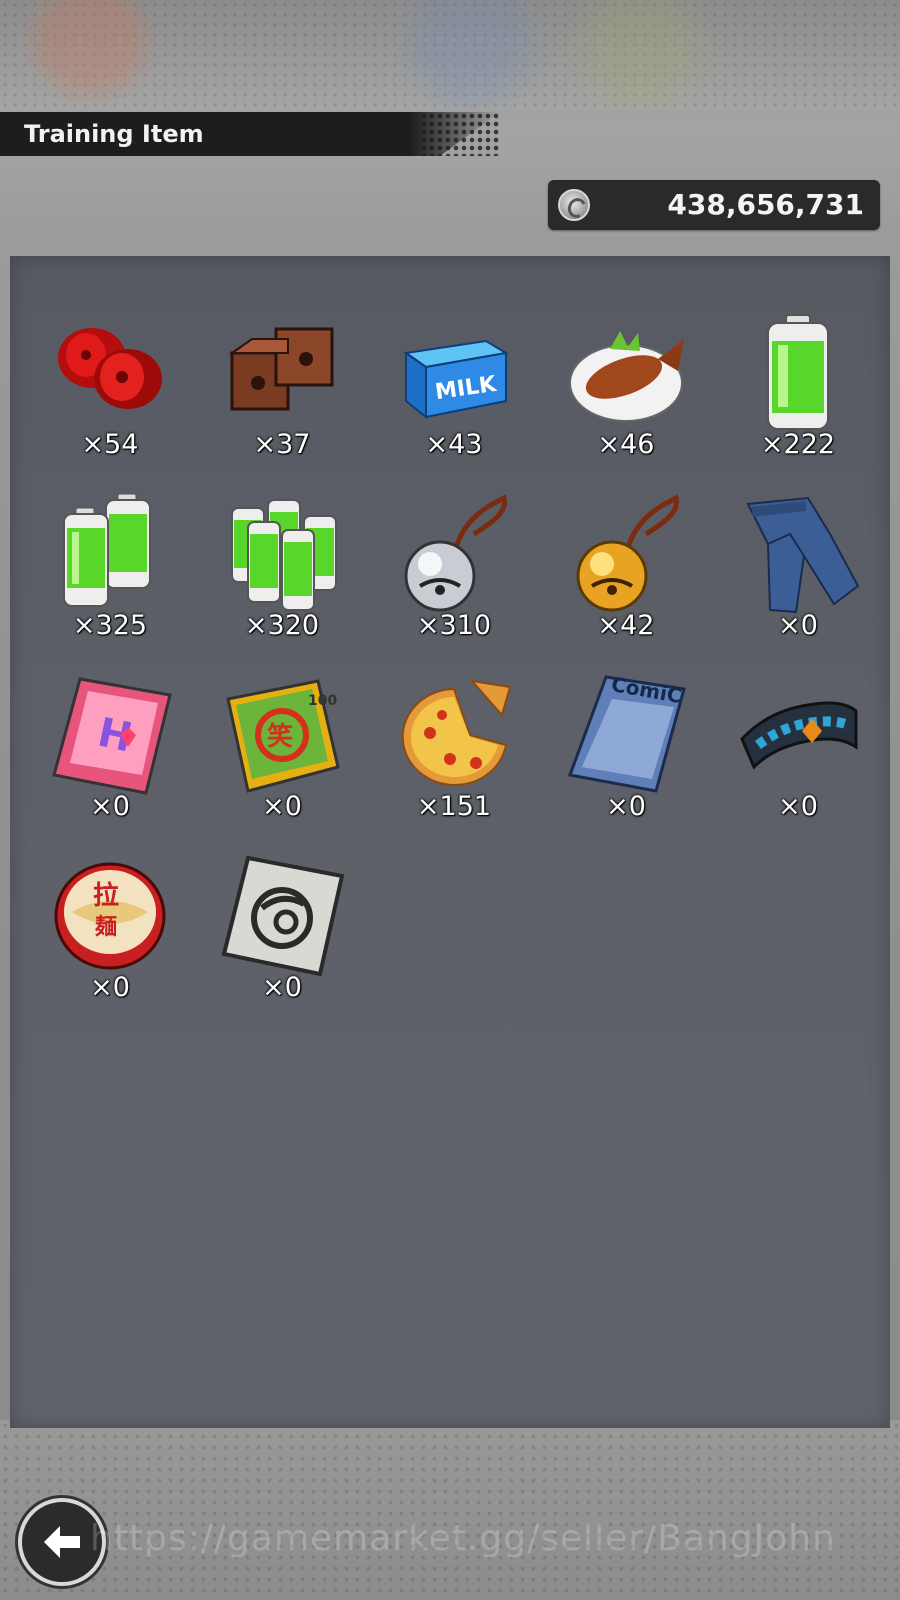  Describe the element at coordinates (282, 625) in the screenshot. I see `item-quantity: ×320` at that location.